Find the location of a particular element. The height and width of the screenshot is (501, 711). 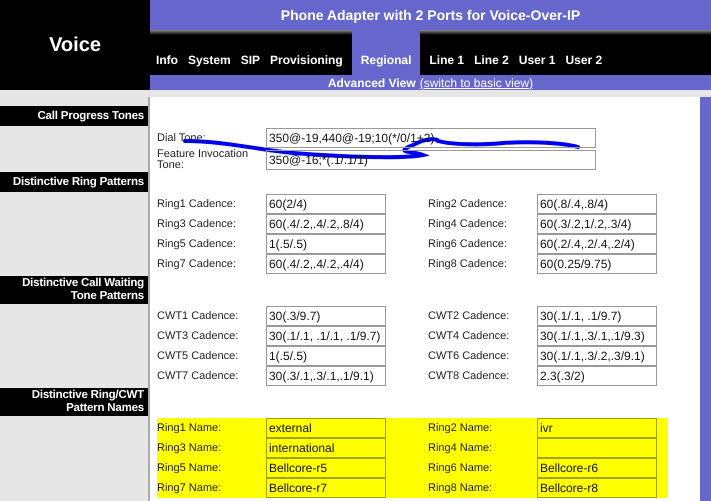

field-label: CWT7 Cadence: is located at coordinates (198, 376).